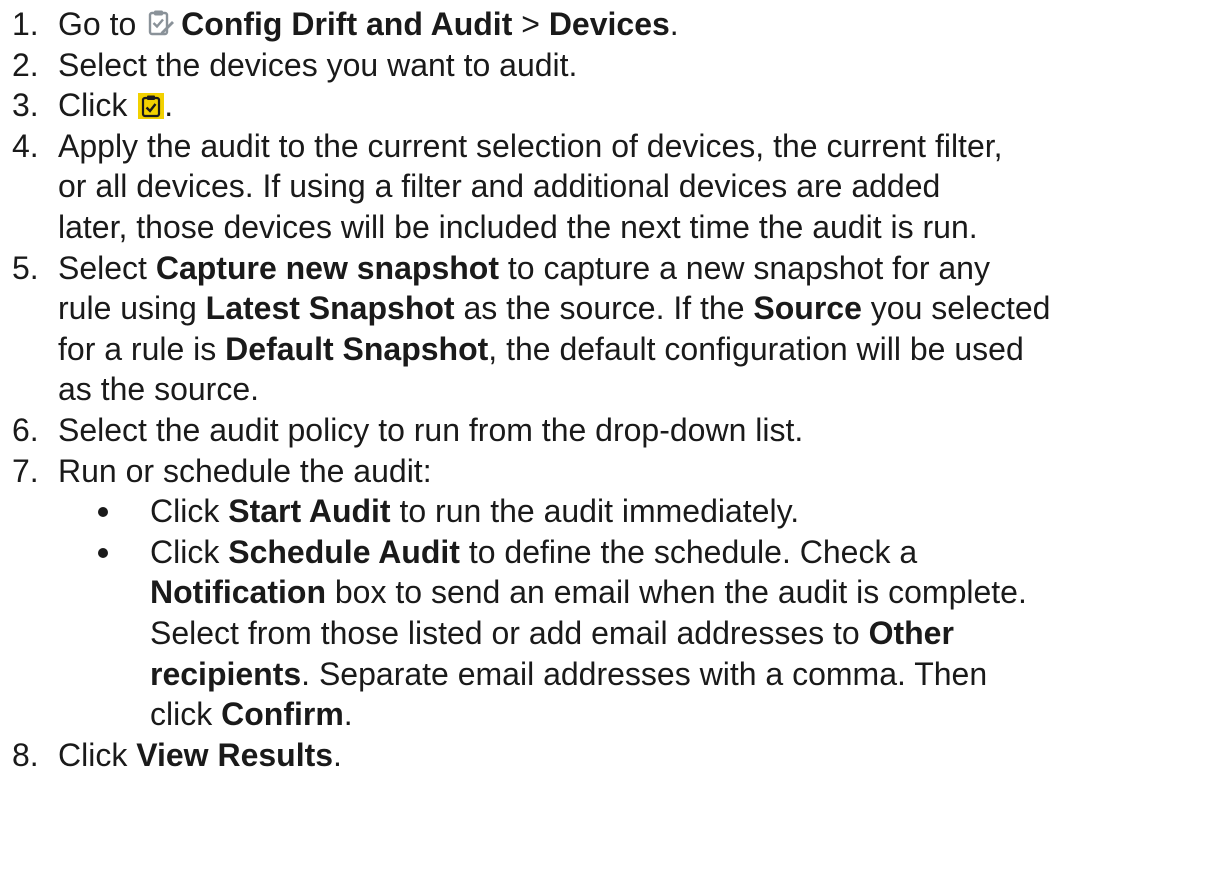 This screenshot has width=1214, height=879. What do you see at coordinates (607, 105) in the screenshot?
I see `step-3: 3. Click .` at bounding box center [607, 105].